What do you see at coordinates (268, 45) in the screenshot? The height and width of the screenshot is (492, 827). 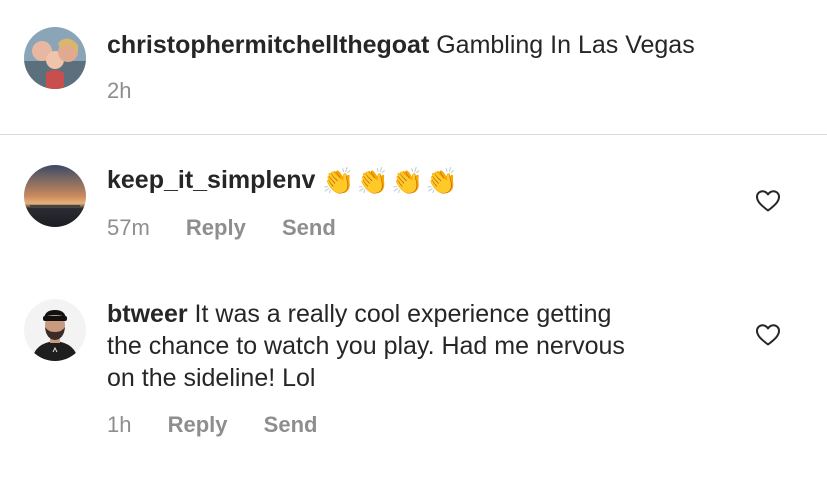 I see `caption-username: christophermitchellthegoat` at bounding box center [268, 45].